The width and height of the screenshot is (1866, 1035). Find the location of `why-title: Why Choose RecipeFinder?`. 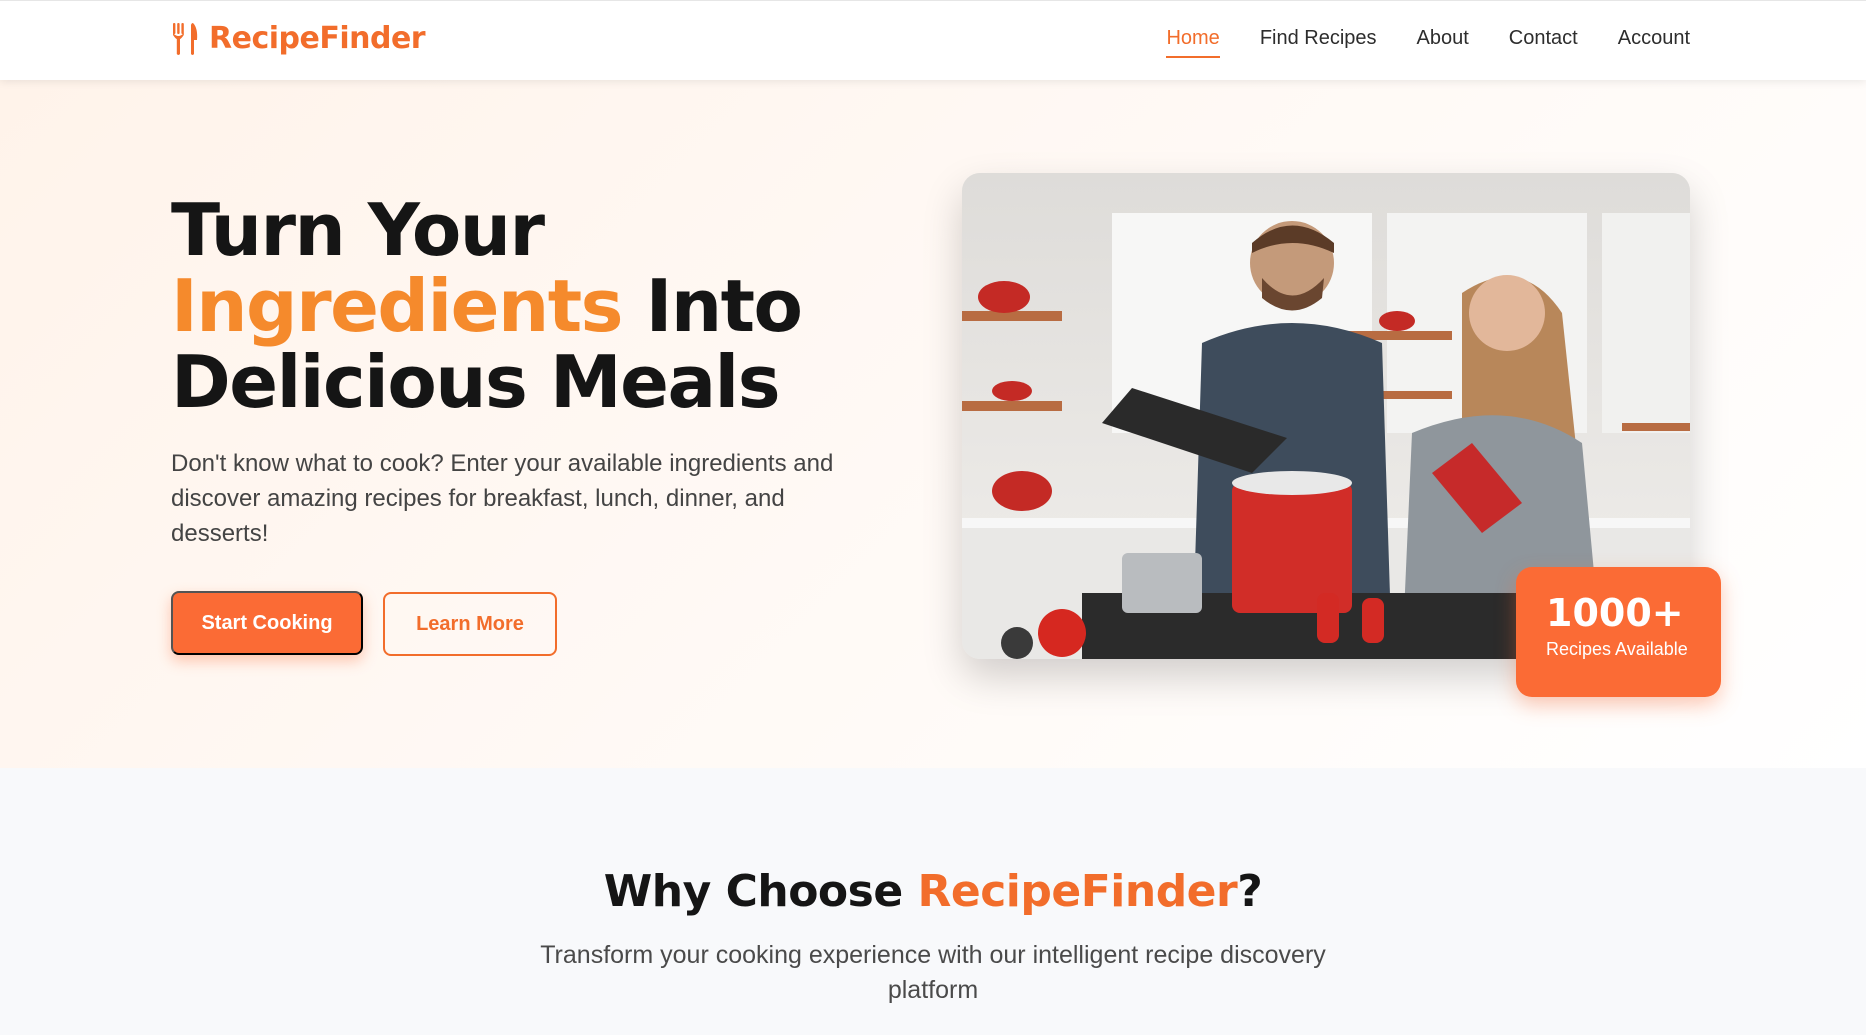

why-title: Why Choose RecipeFinder? is located at coordinates (933, 891).